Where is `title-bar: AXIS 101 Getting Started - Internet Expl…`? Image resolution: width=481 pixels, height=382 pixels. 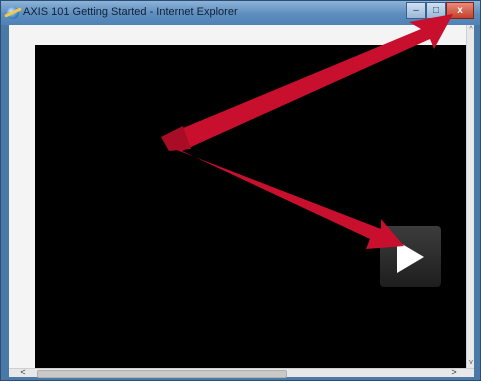 title-bar: AXIS 101 Getting Started - Internet Expl… is located at coordinates (240, 13).